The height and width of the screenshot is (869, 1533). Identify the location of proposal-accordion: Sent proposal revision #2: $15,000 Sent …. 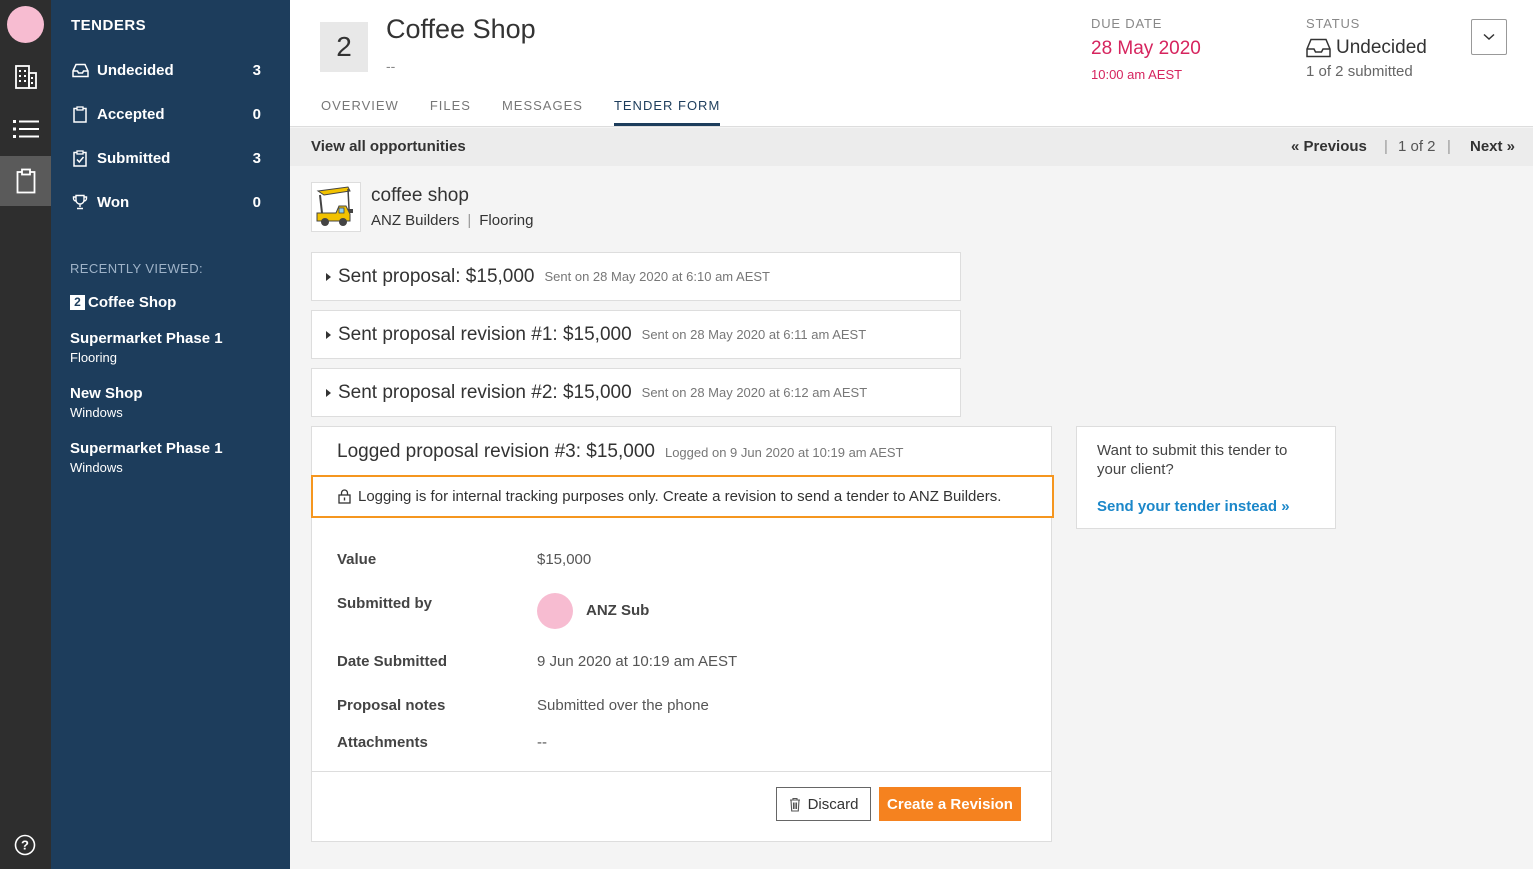
(636, 392).